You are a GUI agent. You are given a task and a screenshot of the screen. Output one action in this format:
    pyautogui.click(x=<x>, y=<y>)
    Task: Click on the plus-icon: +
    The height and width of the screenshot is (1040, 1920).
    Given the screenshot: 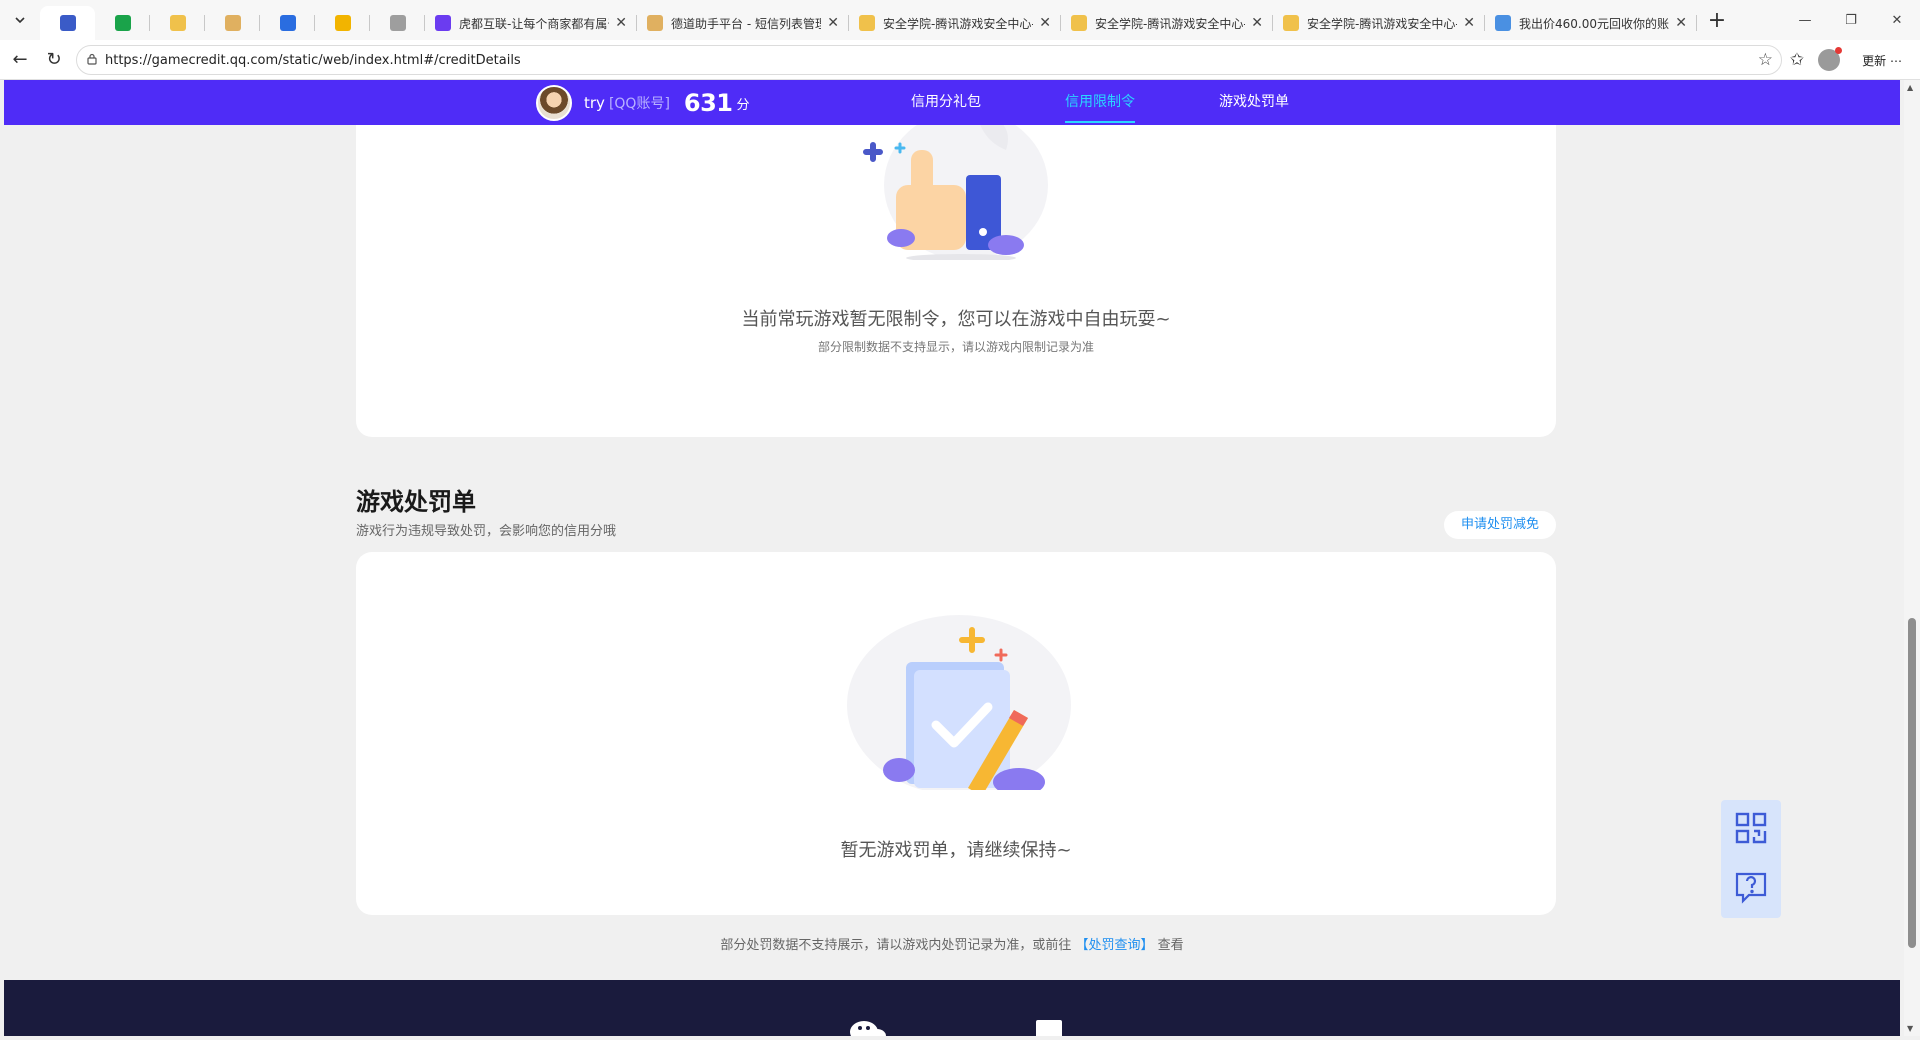 What is the action you would take?
    pyautogui.click(x=1717, y=20)
    